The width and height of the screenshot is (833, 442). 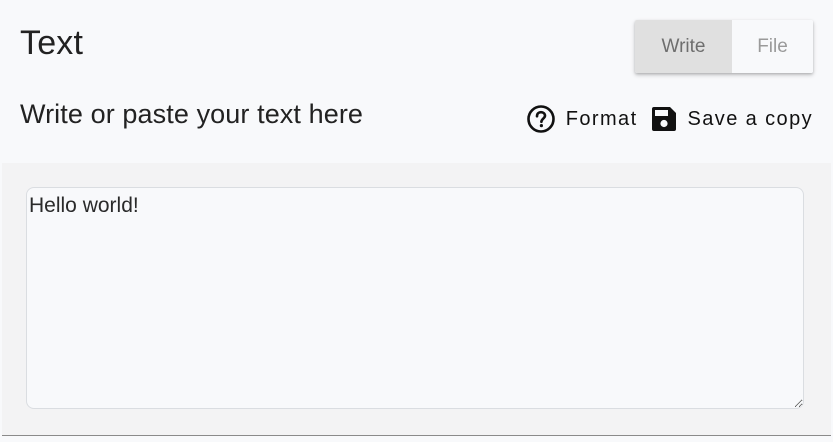 I want to click on save-copy-button: Save a copy, so click(x=731, y=119).